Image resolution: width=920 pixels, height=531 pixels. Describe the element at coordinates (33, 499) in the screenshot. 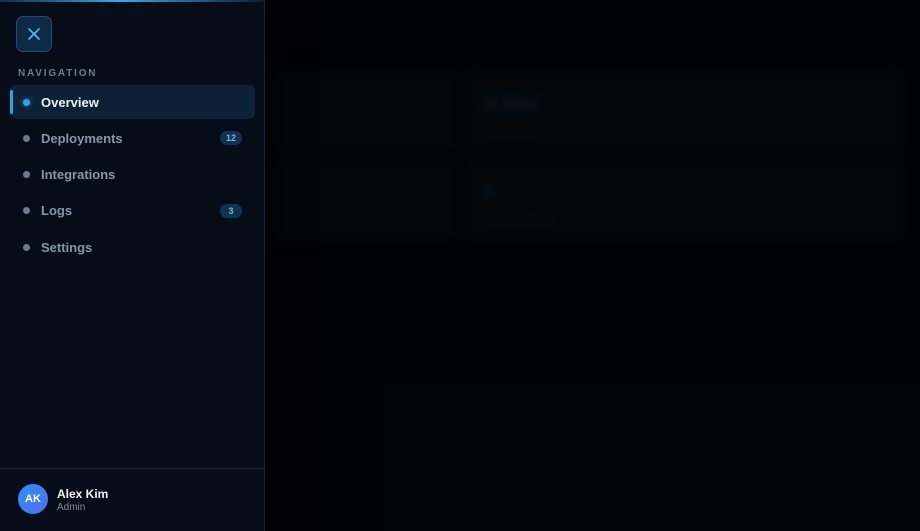

I see `avatar: AK` at that location.